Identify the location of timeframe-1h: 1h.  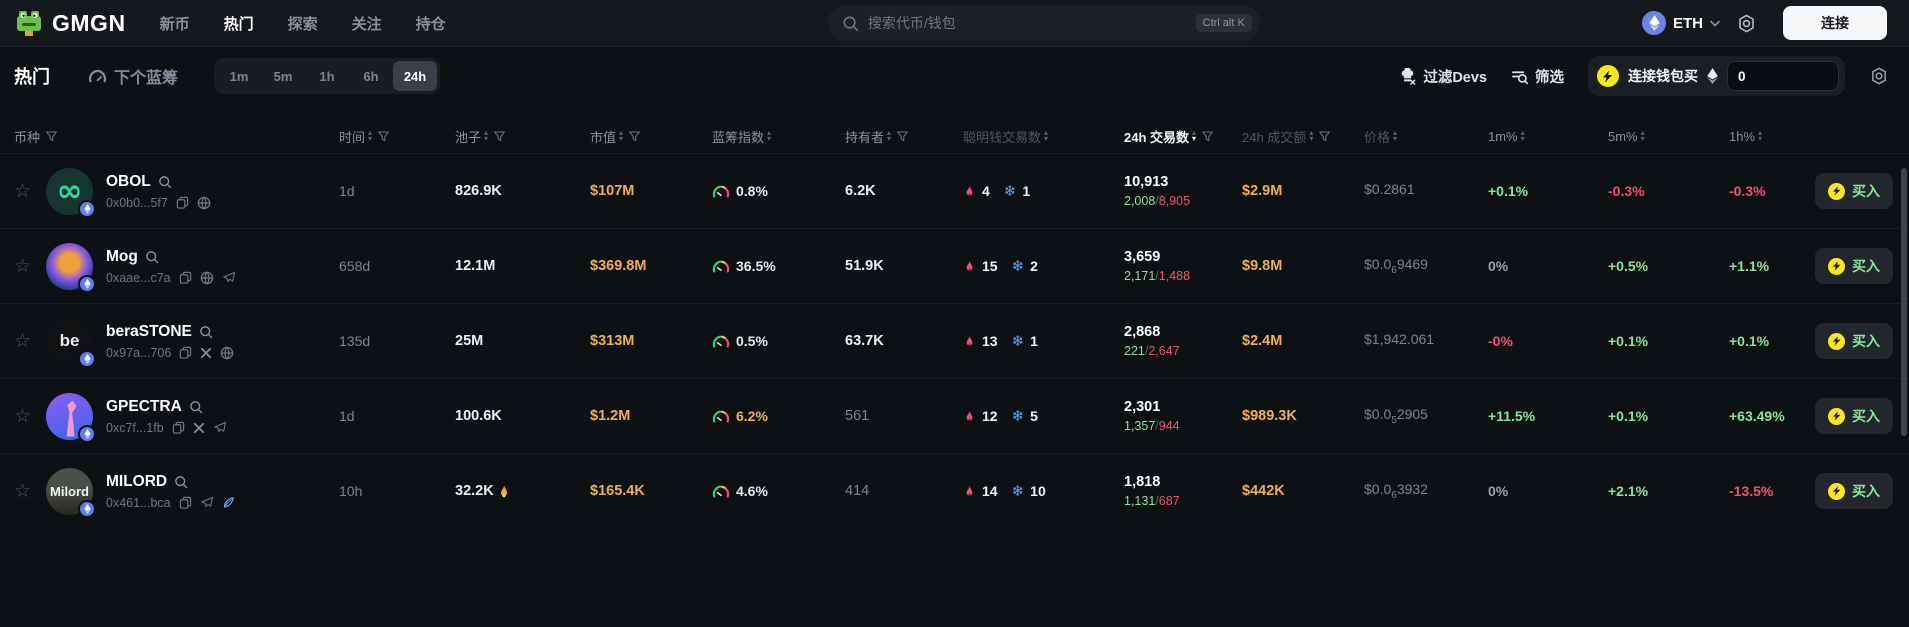
(327, 76).